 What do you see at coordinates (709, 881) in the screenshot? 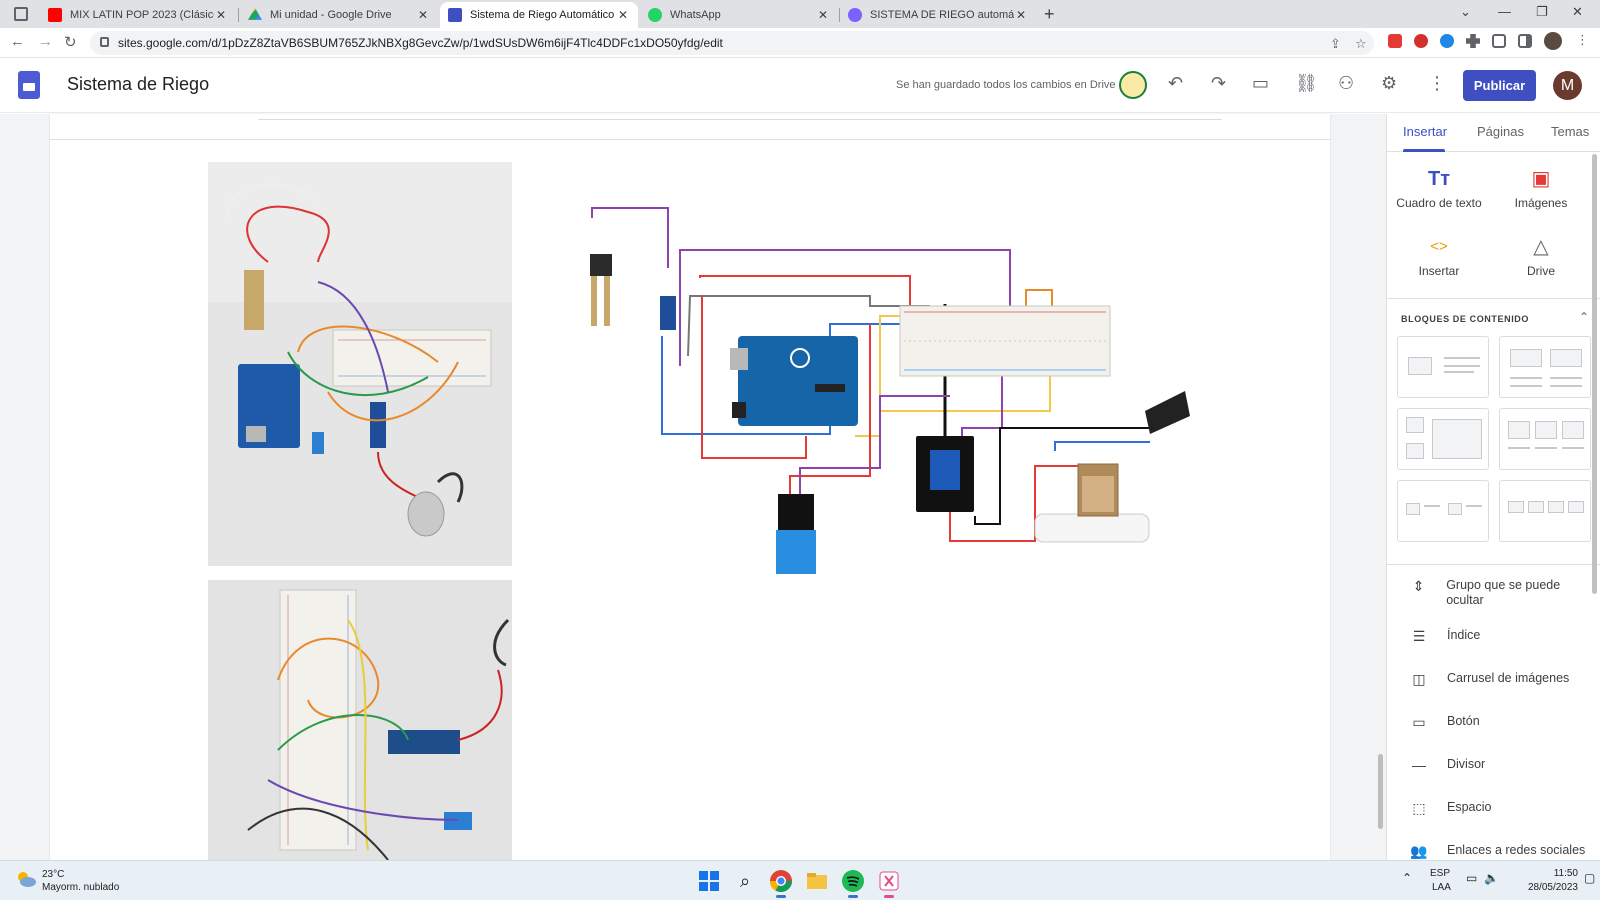
I see `windows-start-icon` at bounding box center [709, 881].